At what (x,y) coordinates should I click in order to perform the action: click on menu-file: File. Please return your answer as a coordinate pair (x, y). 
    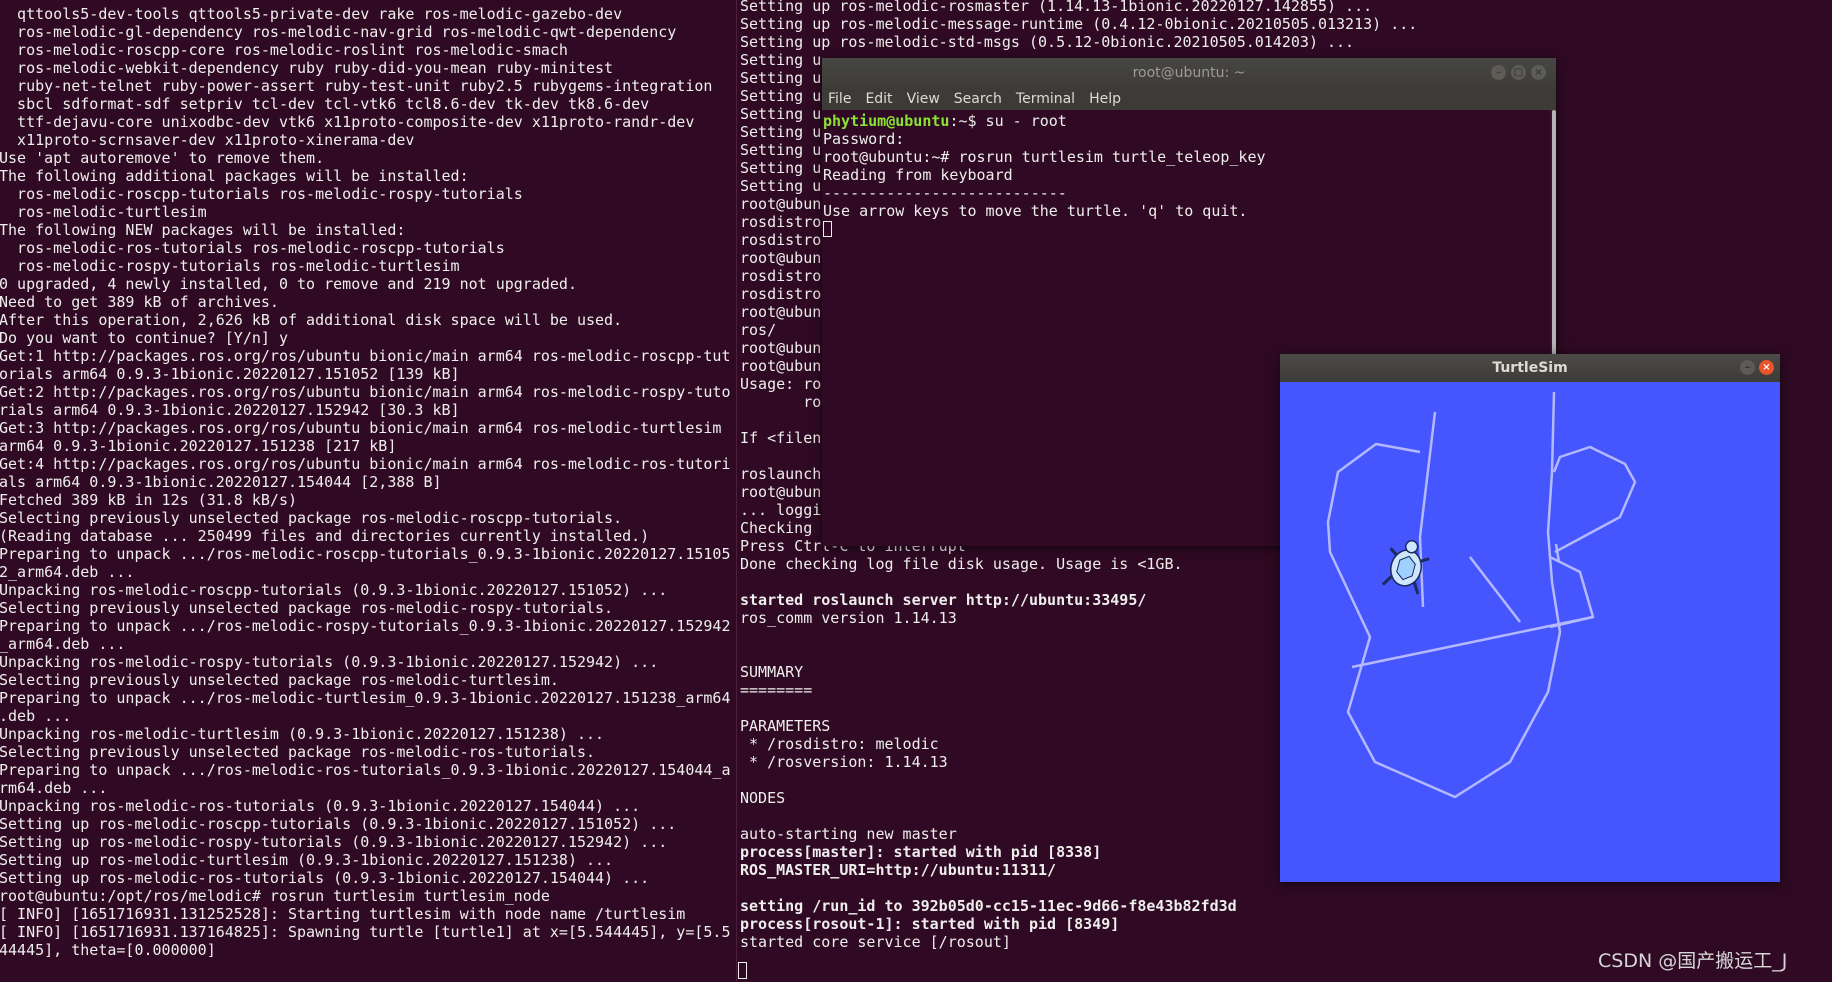
    Looking at the image, I should click on (839, 99).